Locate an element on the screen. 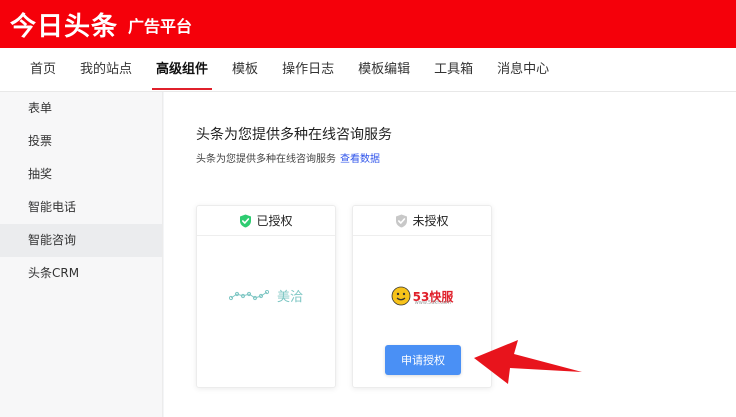  provider-card-meiqia: 已授权 美洽 is located at coordinates (266, 296).